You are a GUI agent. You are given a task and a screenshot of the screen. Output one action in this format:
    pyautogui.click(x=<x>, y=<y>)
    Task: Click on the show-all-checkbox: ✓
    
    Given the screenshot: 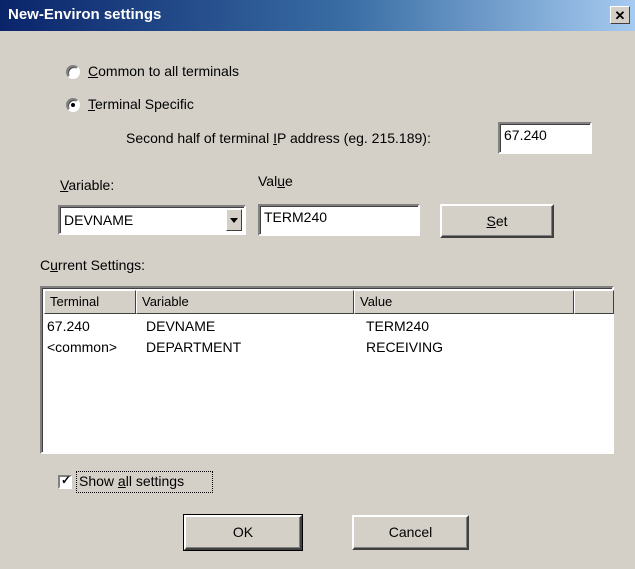 What is the action you would take?
    pyautogui.click(x=65, y=481)
    